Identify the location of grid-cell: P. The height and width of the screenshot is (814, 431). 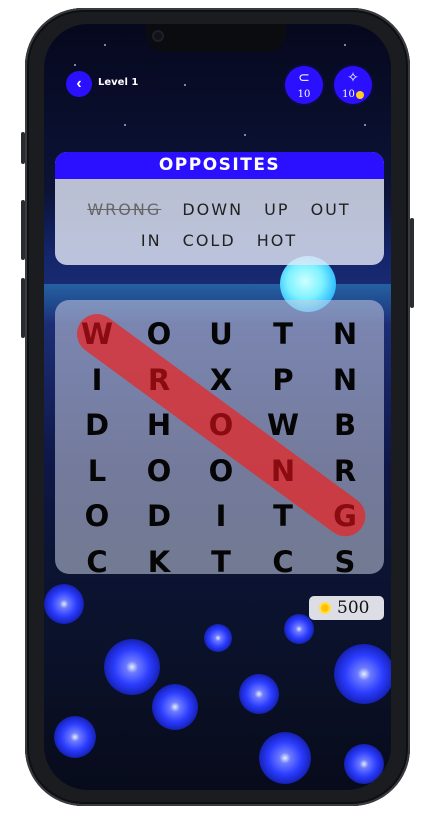
(283, 380).